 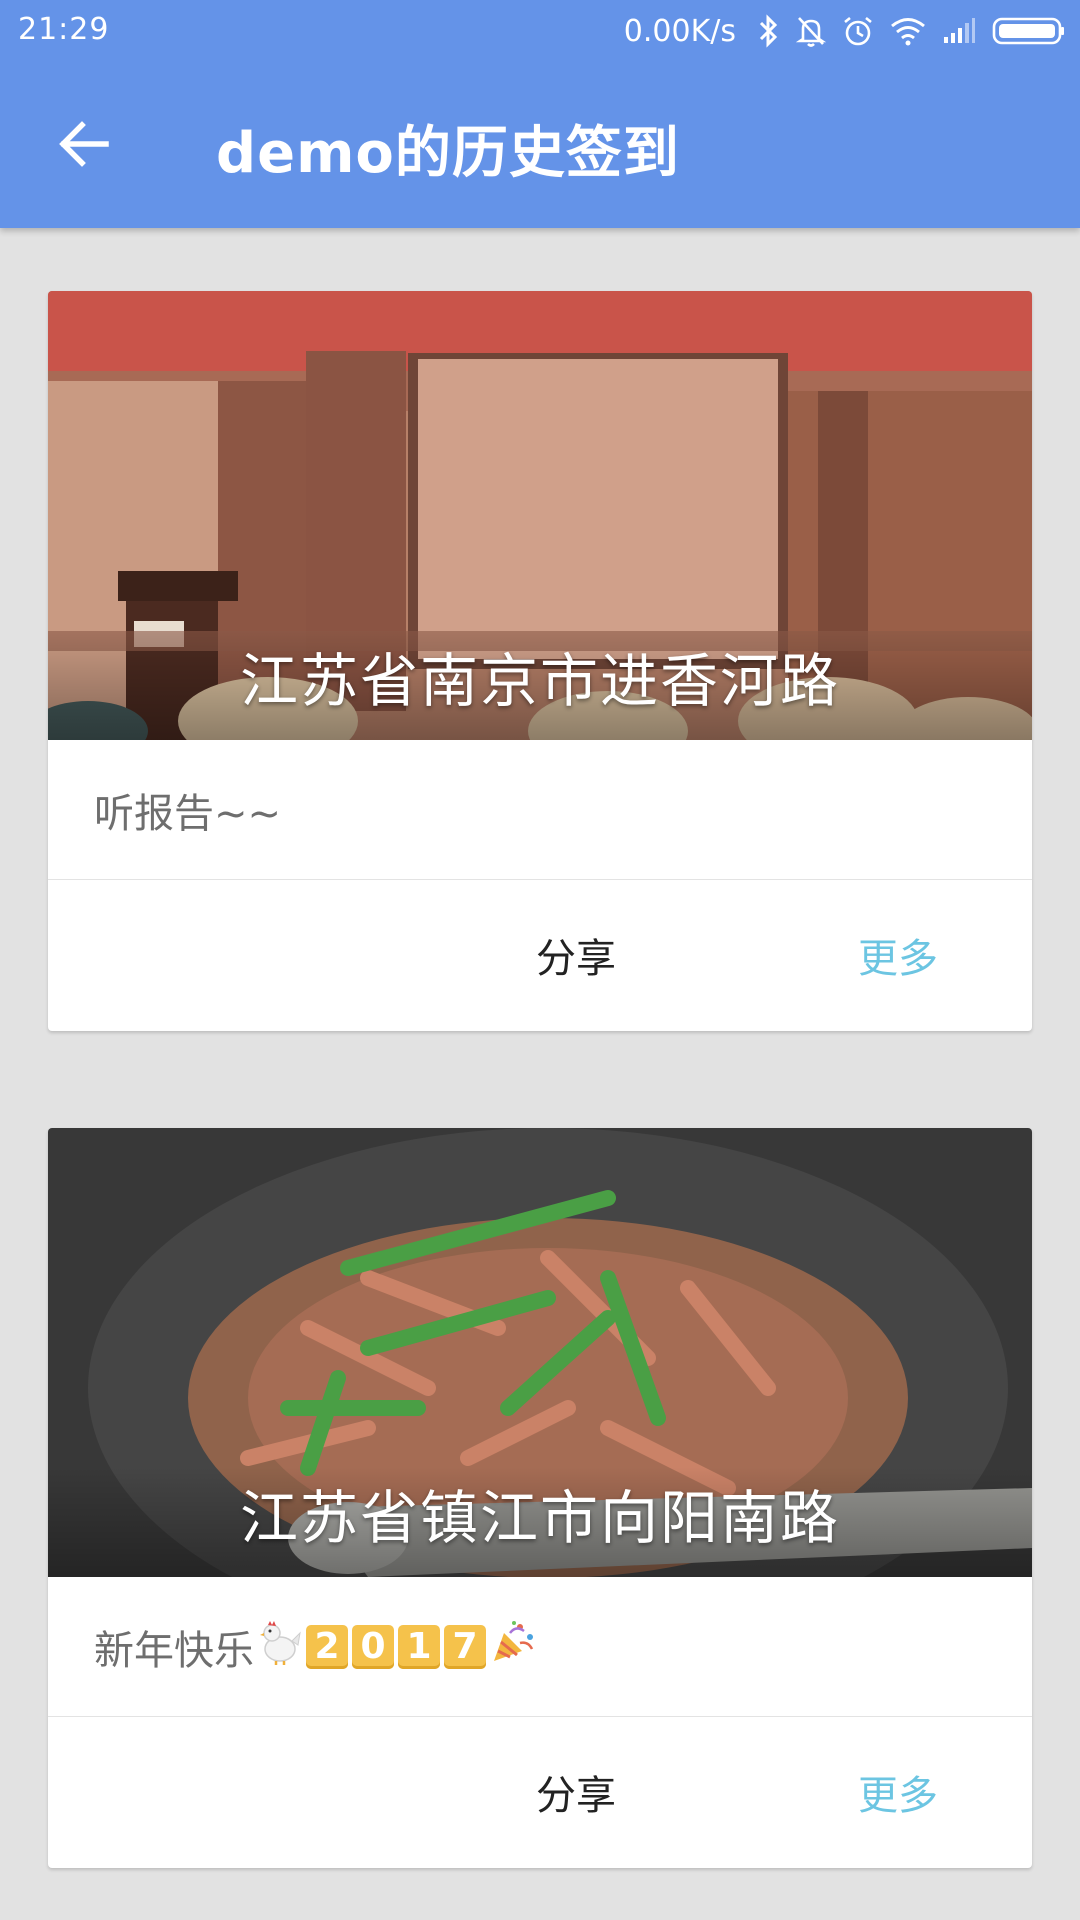 I want to click on checkin-location: 江苏省南京市进香河路, so click(x=539, y=681).